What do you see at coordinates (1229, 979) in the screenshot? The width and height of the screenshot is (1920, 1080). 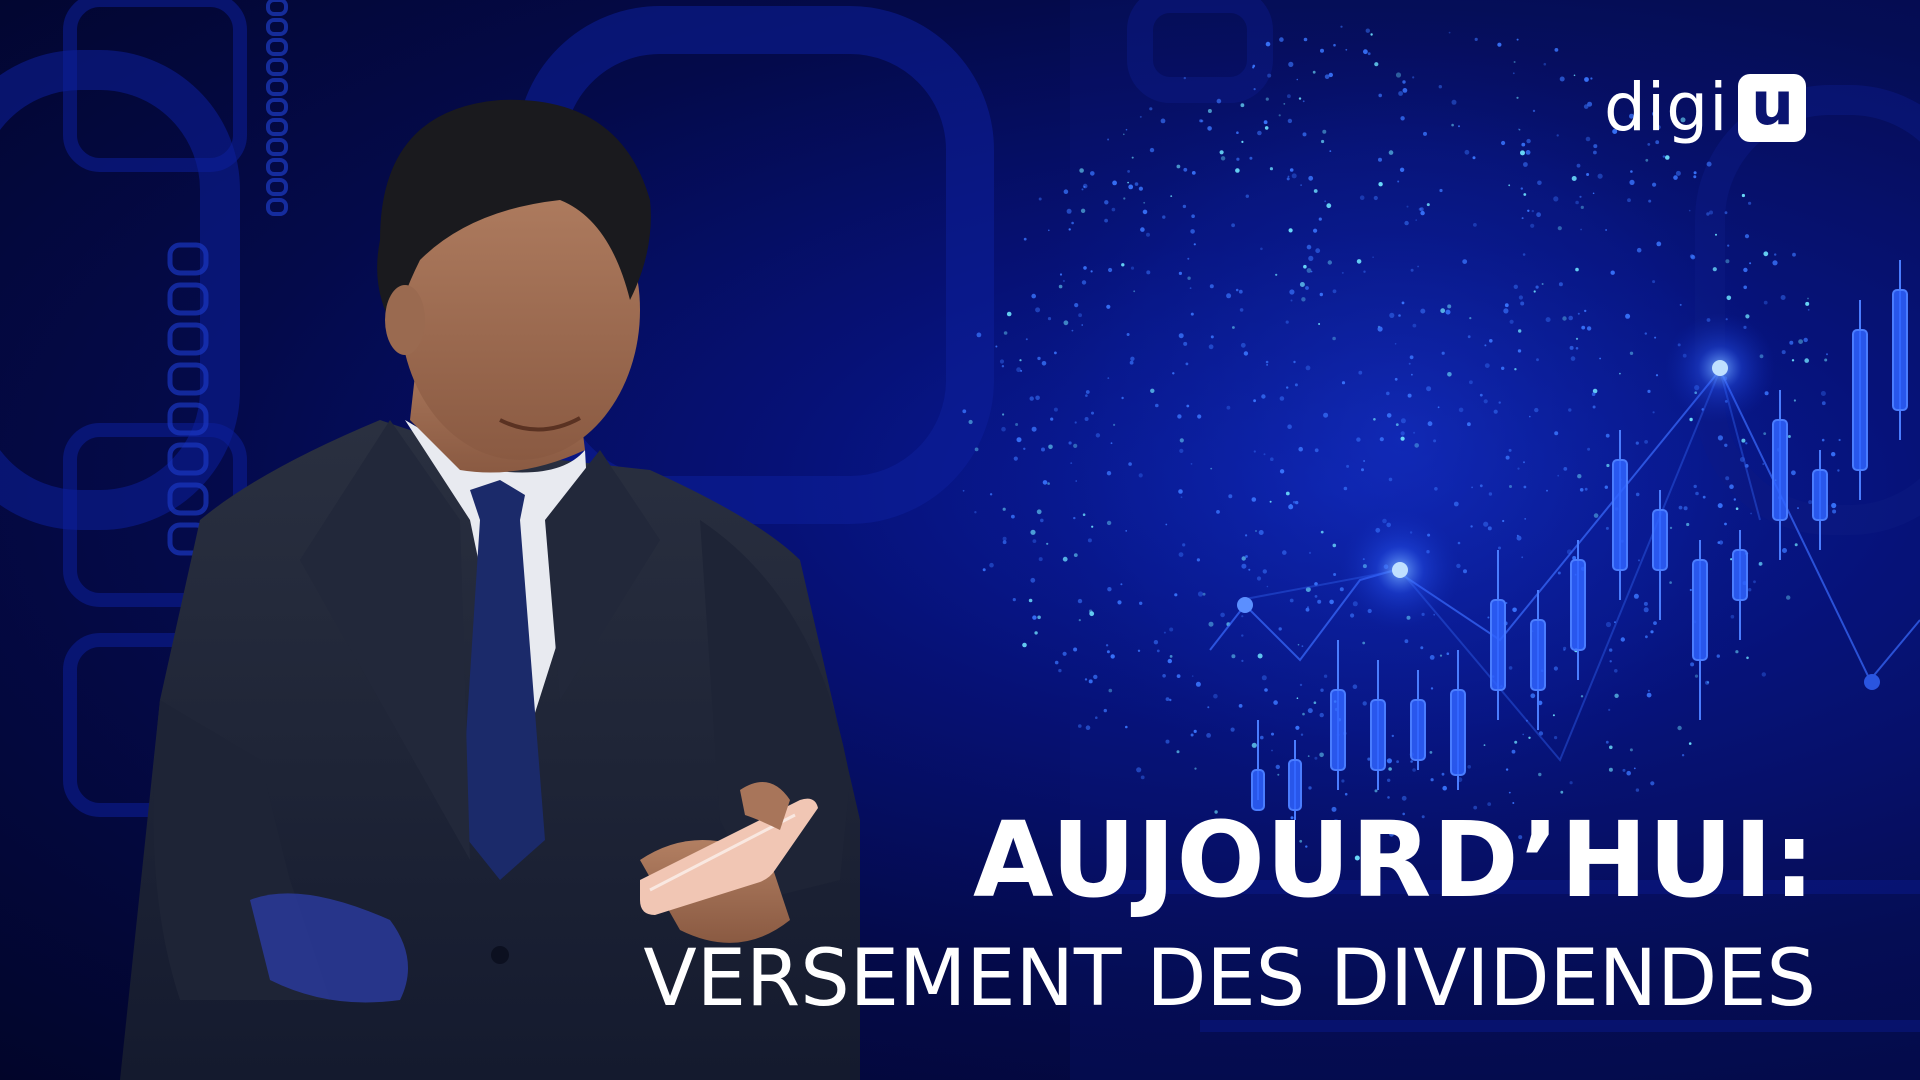 I see `subheadline: VERSEMENT DES DIVIDENDES` at bounding box center [1229, 979].